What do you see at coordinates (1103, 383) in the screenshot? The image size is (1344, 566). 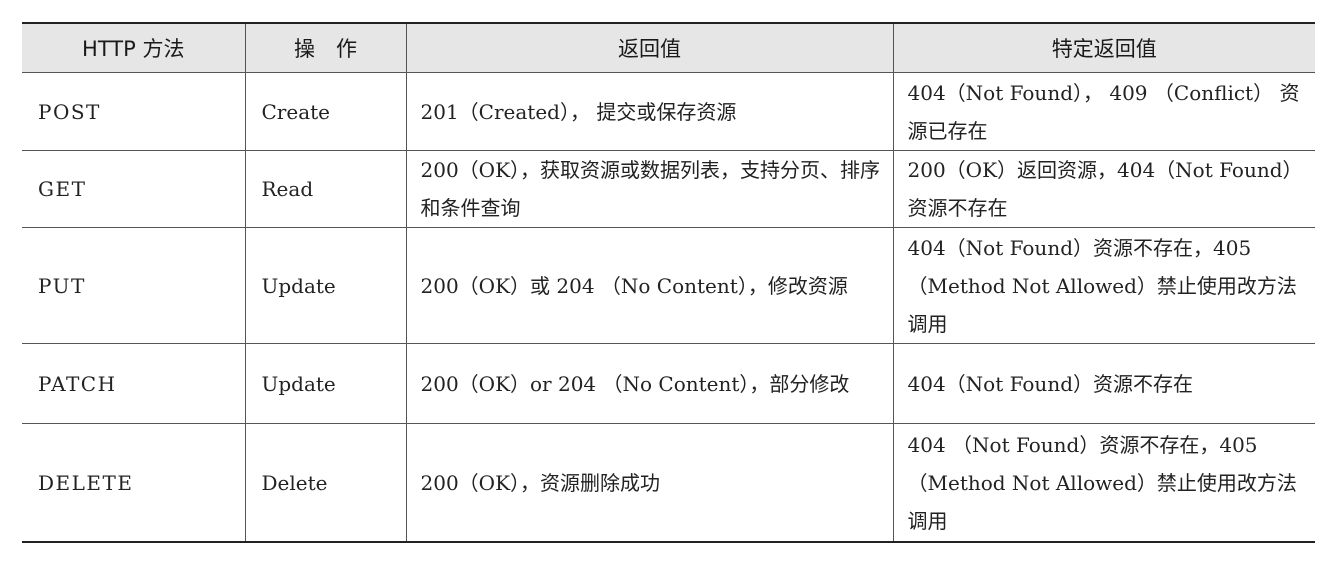 I see `cell-specific-return-value: 404（Not Found）资源不存在` at bounding box center [1103, 383].